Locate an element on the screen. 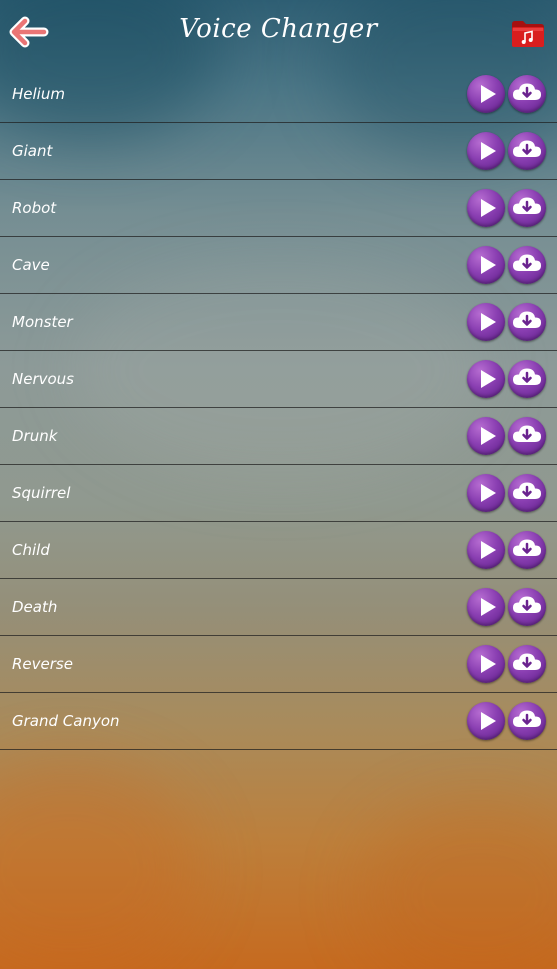 The height and width of the screenshot is (969, 557). header: Voice Changer is located at coordinates (278, 33).